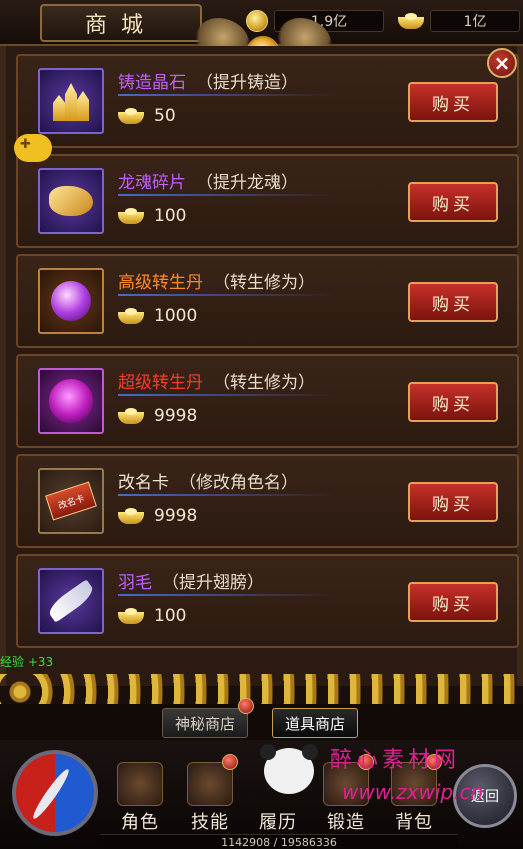  What do you see at coordinates (238, 483) in the screenshot?
I see `item-desc: （修改角色名）` at bounding box center [238, 483].